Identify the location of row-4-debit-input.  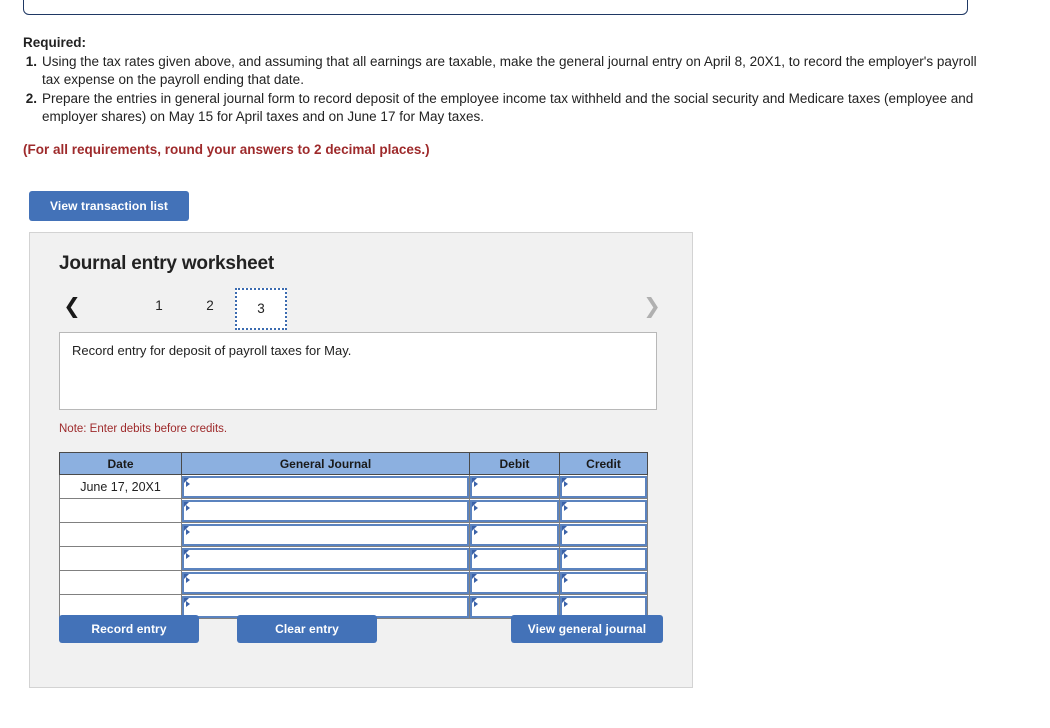
(514, 558).